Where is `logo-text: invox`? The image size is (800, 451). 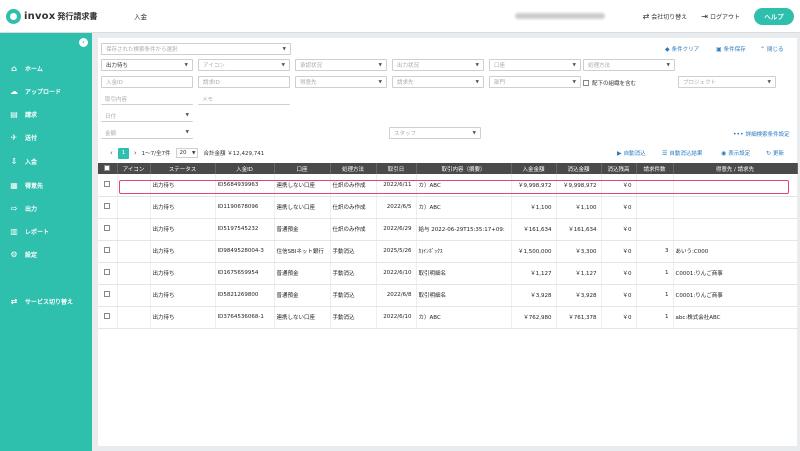 logo-text: invox is located at coordinates (40, 16).